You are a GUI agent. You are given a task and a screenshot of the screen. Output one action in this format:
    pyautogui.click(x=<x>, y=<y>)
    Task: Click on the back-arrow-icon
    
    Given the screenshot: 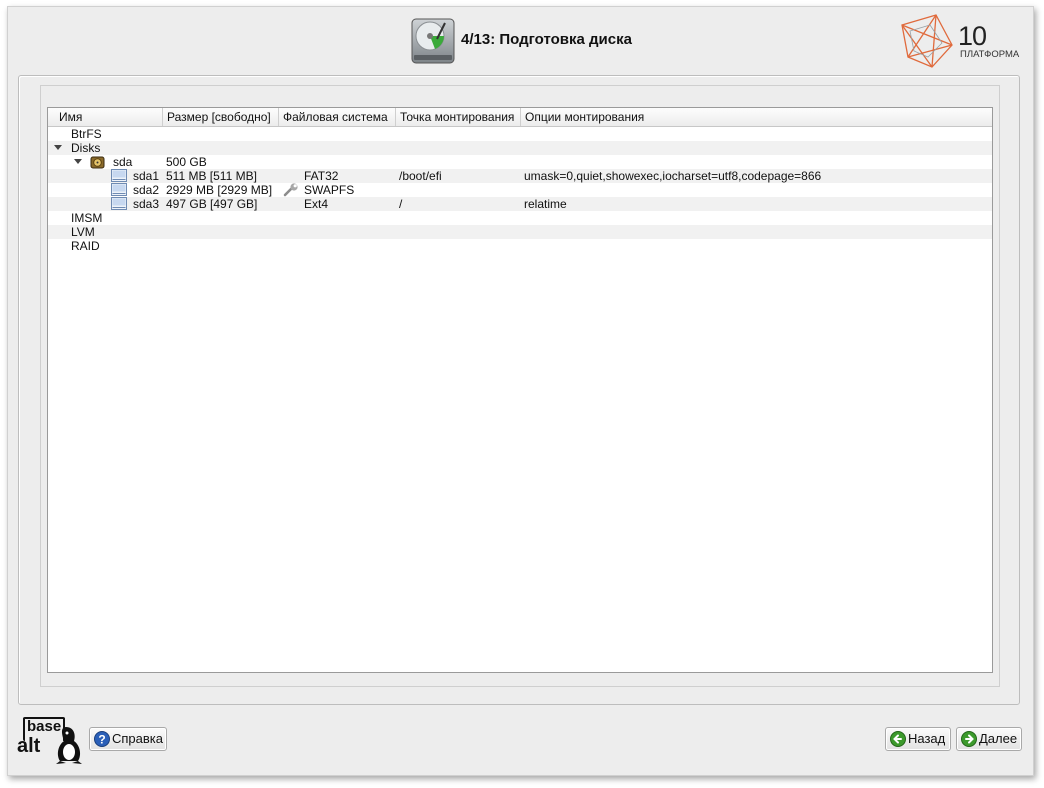 What is the action you would take?
    pyautogui.click(x=898, y=739)
    